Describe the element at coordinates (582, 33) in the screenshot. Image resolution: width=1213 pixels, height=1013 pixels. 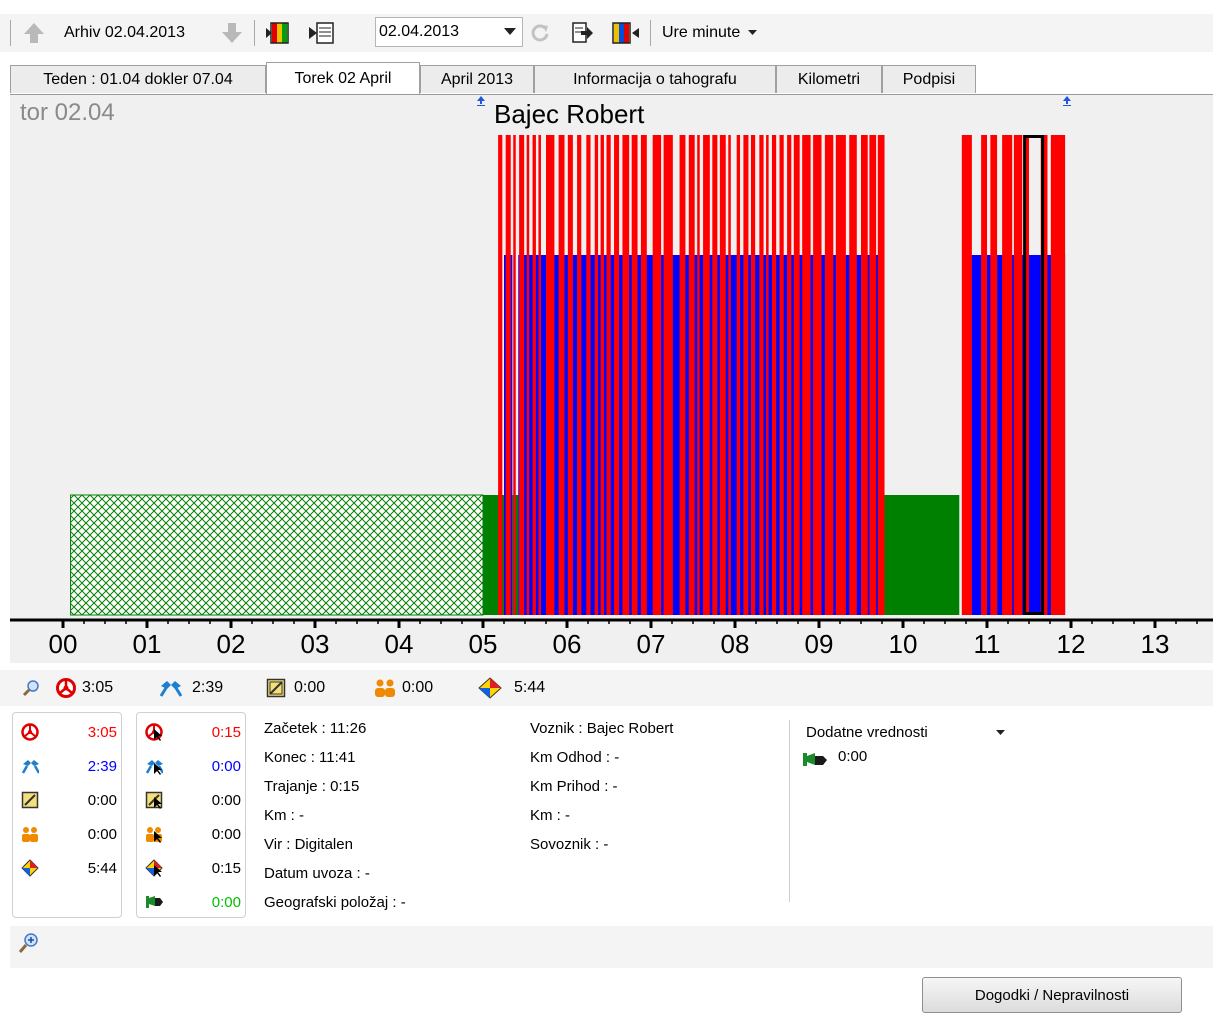
I see `export-button` at that location.